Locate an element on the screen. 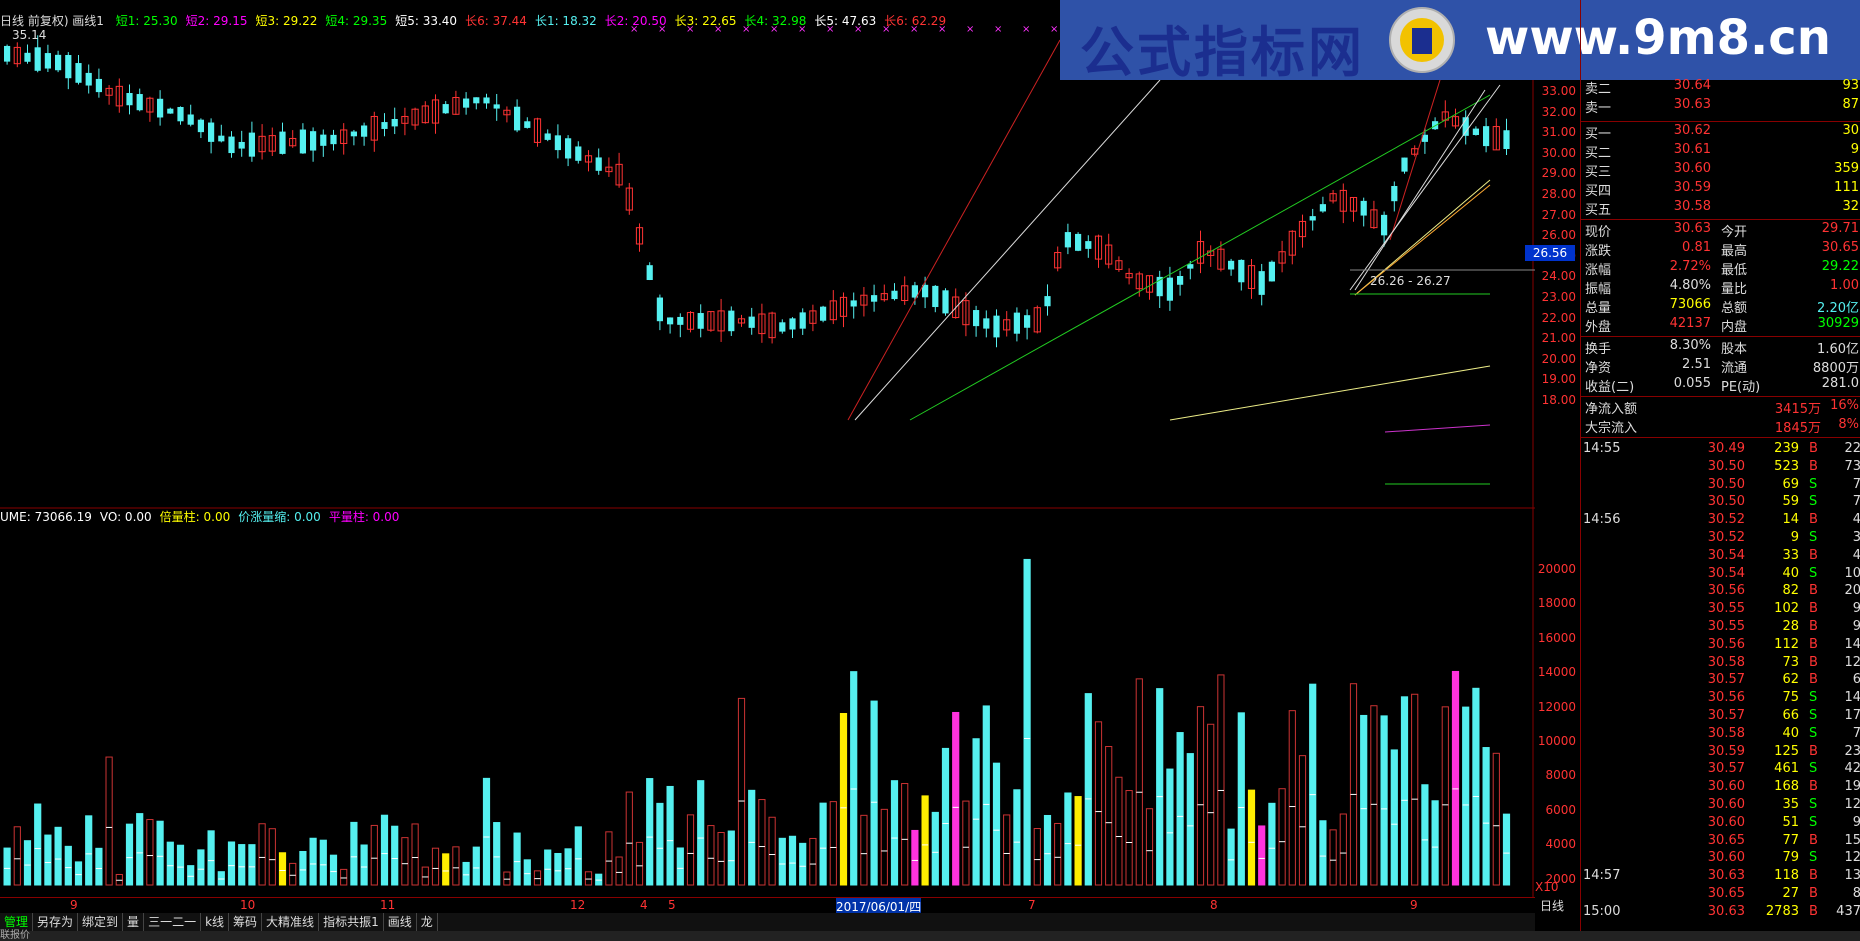 The image size is (1860, 941). tab-item: 指标共振1 is located at coordinates (351, 922).